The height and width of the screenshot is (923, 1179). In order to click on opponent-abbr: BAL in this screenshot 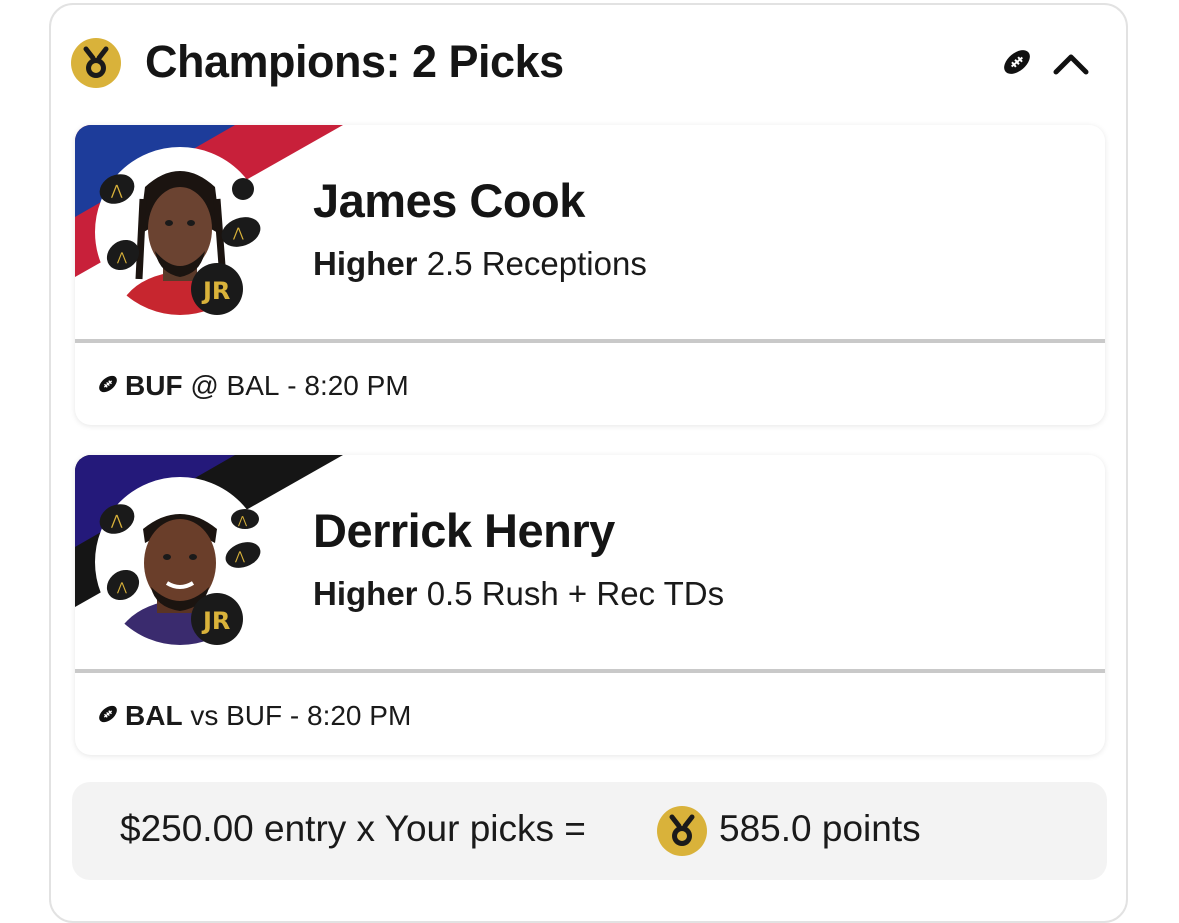, I will do `click(253, 385)`.